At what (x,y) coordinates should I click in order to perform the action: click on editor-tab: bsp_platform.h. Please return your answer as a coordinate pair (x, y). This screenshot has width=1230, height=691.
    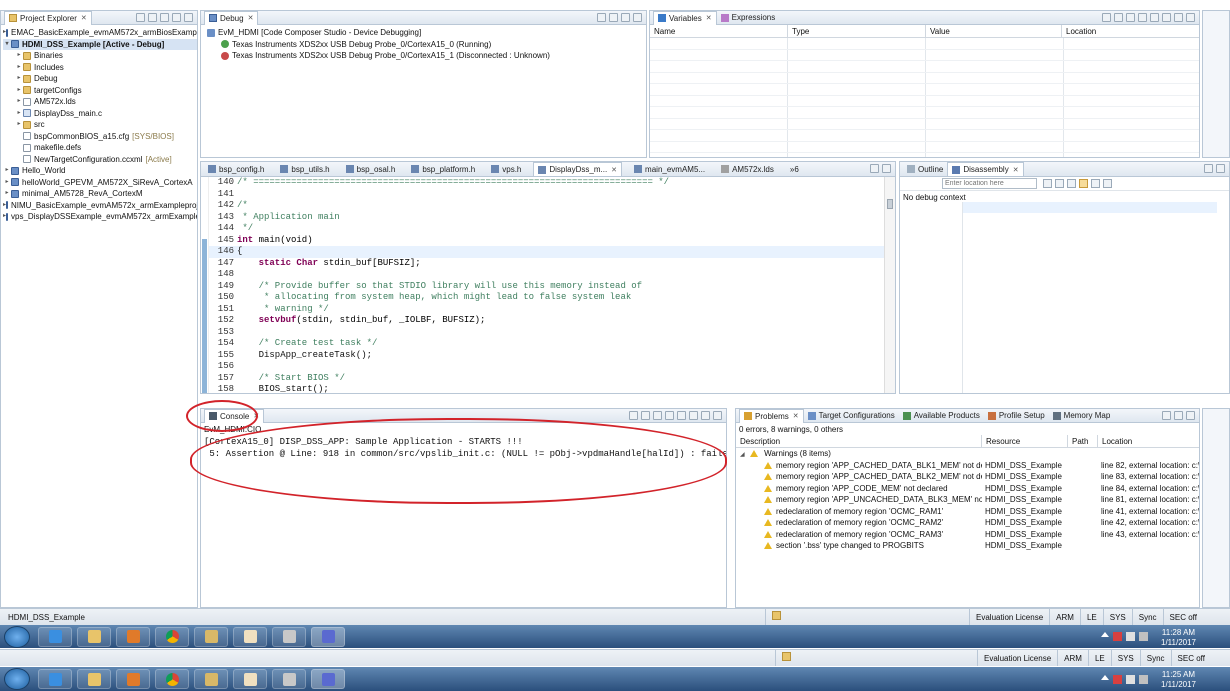
    Looking at the image, I should click on (443, 169).